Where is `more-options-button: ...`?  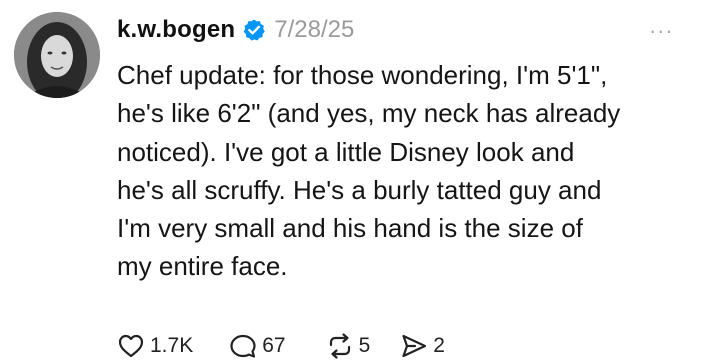
more-options-button: ... is located at coordinates (662, 26).